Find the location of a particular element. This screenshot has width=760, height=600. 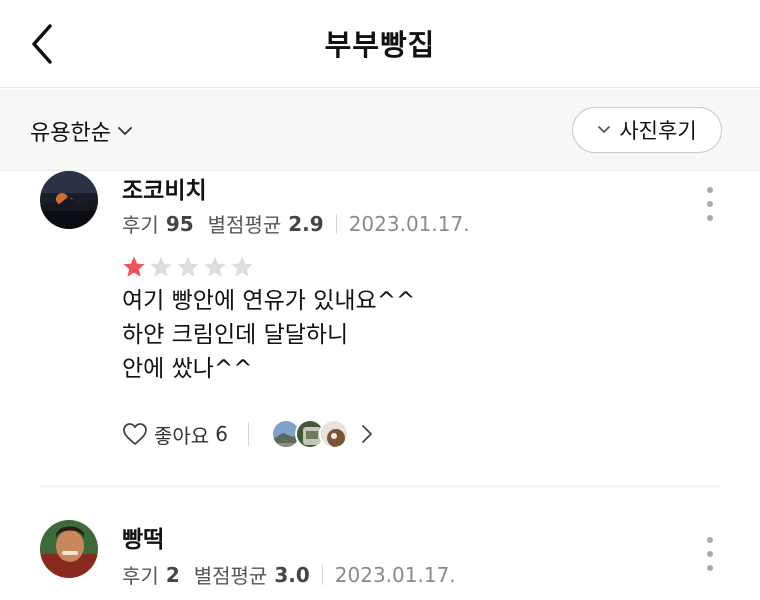

sort-dropdown: 유용한순 is located at coordinates (81, 131).